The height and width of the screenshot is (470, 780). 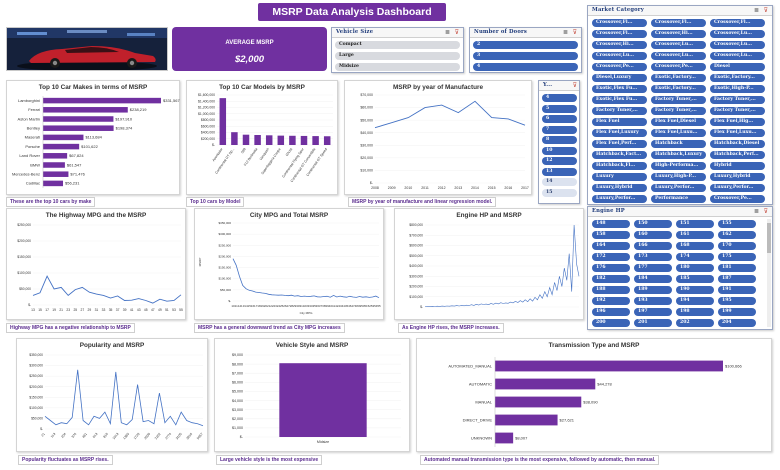 What do you see at coordinates (695, 279) in the screenshot?
I see `engine-hp-item-22: 185` at bounding box center [695, 279].